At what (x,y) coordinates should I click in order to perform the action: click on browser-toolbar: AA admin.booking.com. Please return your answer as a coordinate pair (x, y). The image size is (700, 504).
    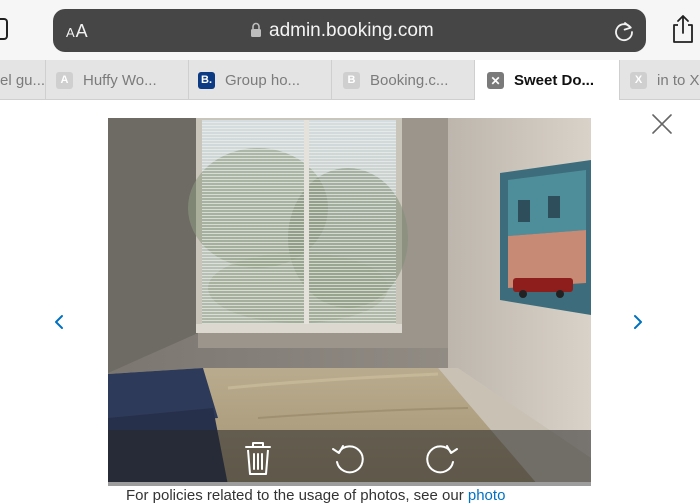
    Looking at the image, I should click on (350, 30).